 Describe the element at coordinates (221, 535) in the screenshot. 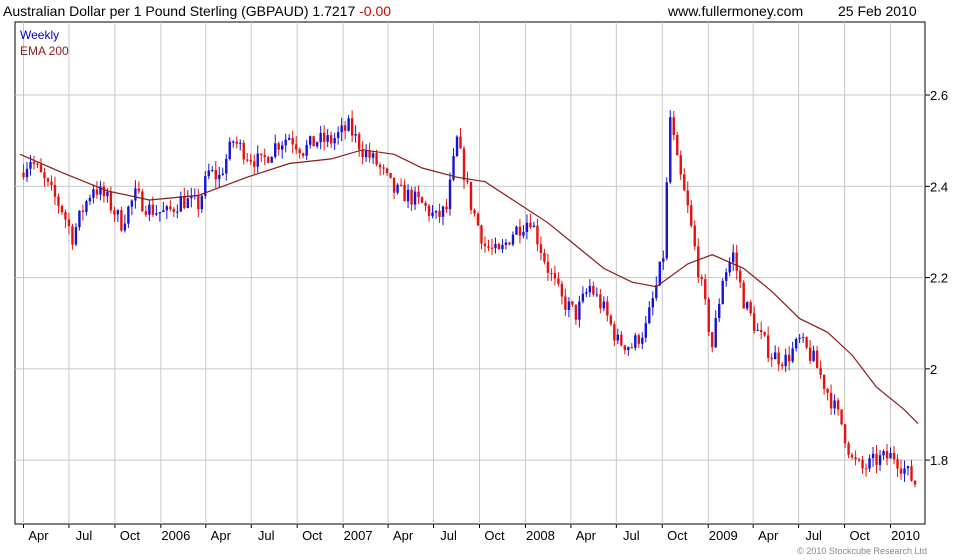

I see `x-tick-label: Apr` at that location.